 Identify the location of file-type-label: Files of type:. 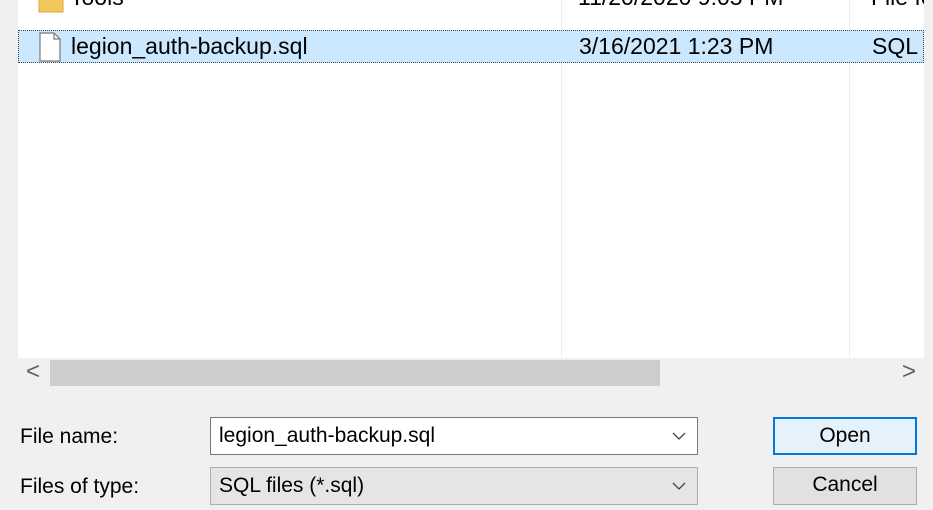
(80, 486).